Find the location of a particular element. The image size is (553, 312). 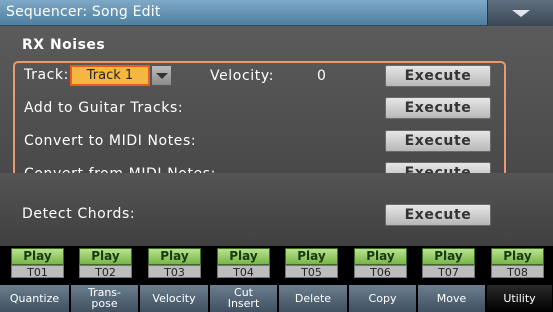

track-cell: Play T03 is located at coordinates (174, 263).